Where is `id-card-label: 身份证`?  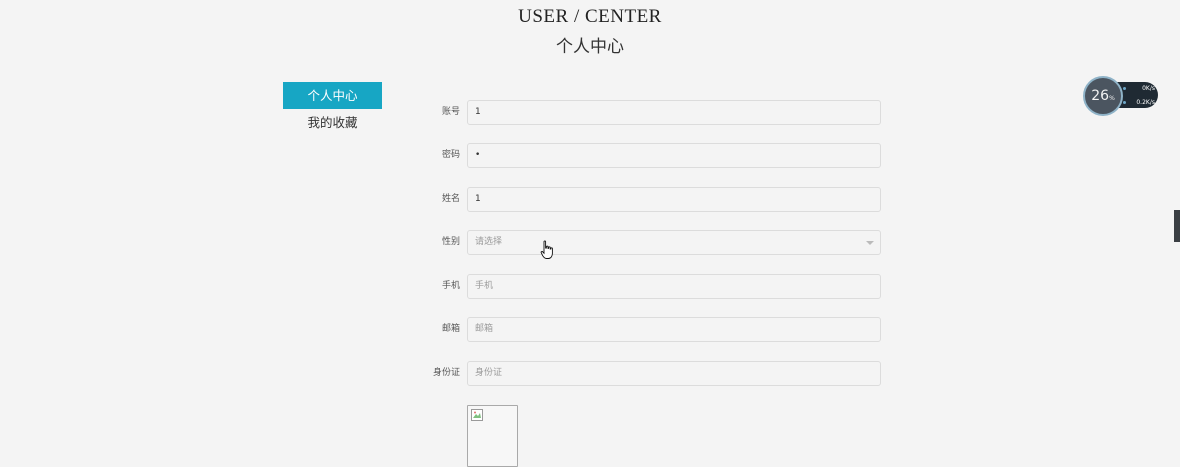
id-card-label: 身份证 is located at coordinates (446, 373).